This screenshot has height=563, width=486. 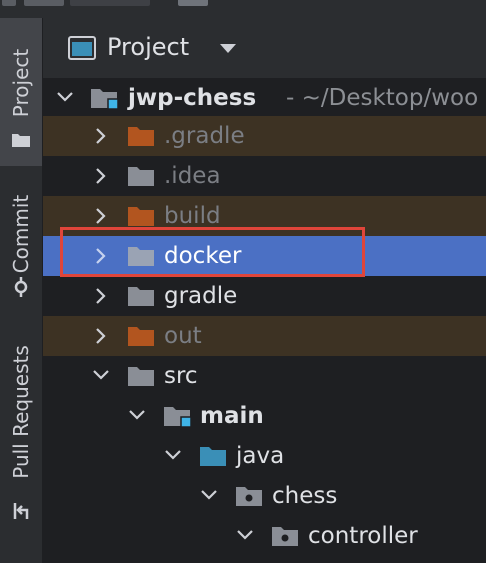 What do you see at coordinates (192, 216) in the screenshot?
I see `tree-row-label: build` at bounding box center [192, 216].